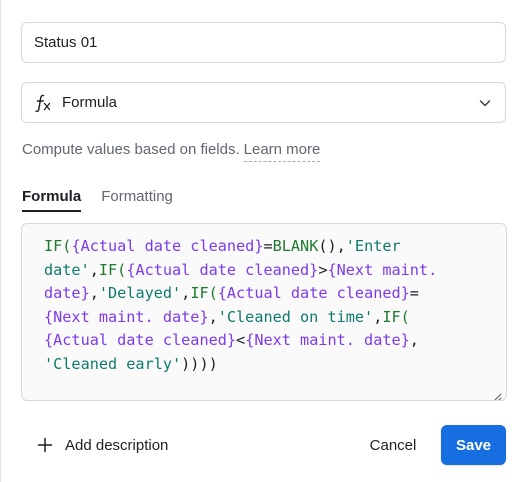 Image resolution: width=525 pixels, height=482 pixels. I want to click on formula-token: {Next maint., so click(382, 269).